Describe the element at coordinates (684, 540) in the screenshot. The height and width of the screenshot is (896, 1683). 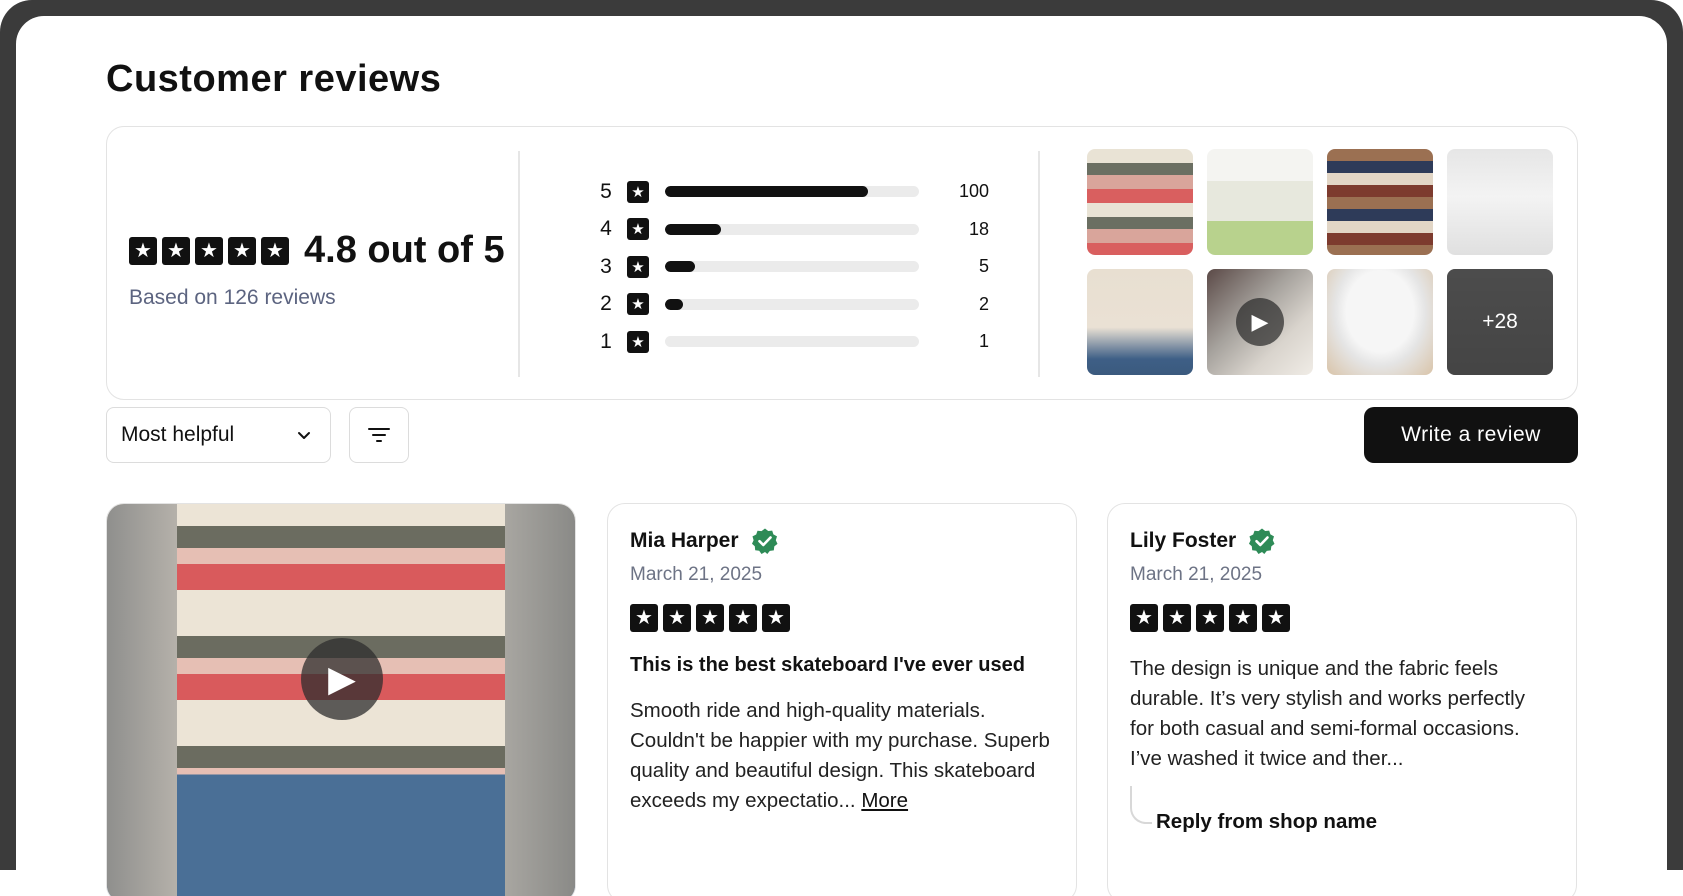
I see `reviewer-name: Mia Harper` at that location.